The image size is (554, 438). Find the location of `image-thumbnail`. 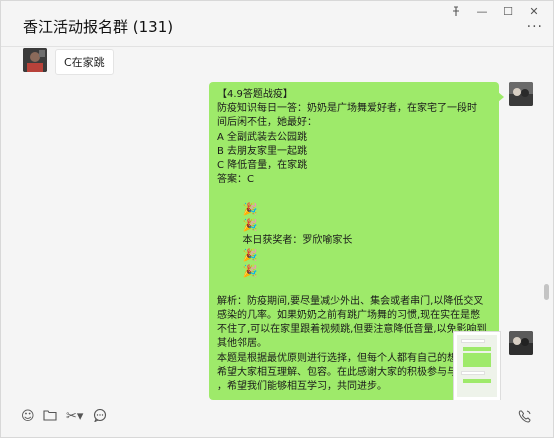

image-thumbnail is located at coordinates (477, 366).